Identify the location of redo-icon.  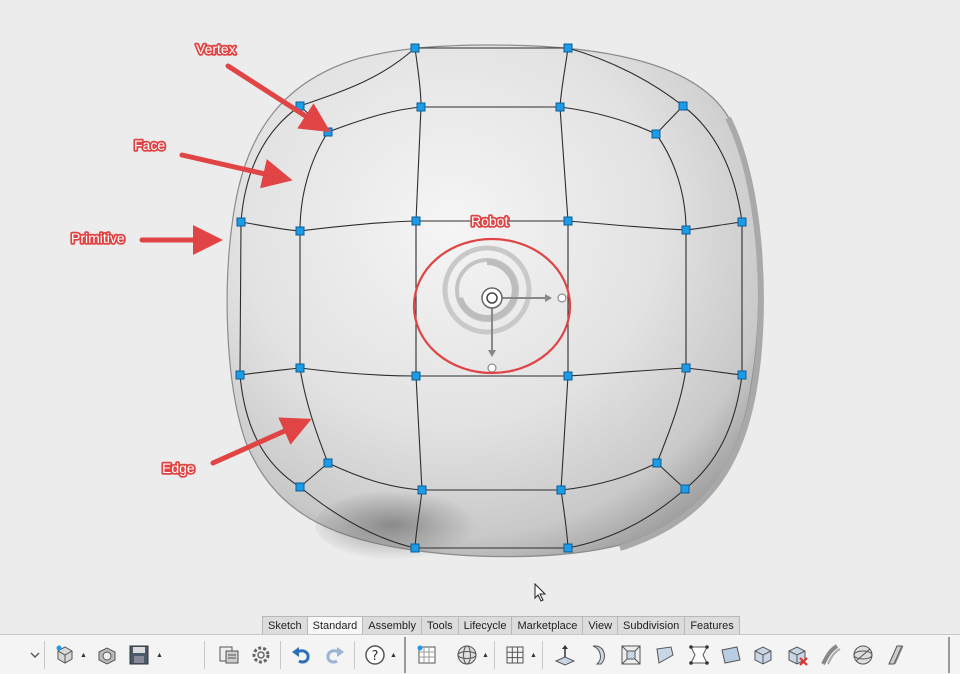
(335, 655).